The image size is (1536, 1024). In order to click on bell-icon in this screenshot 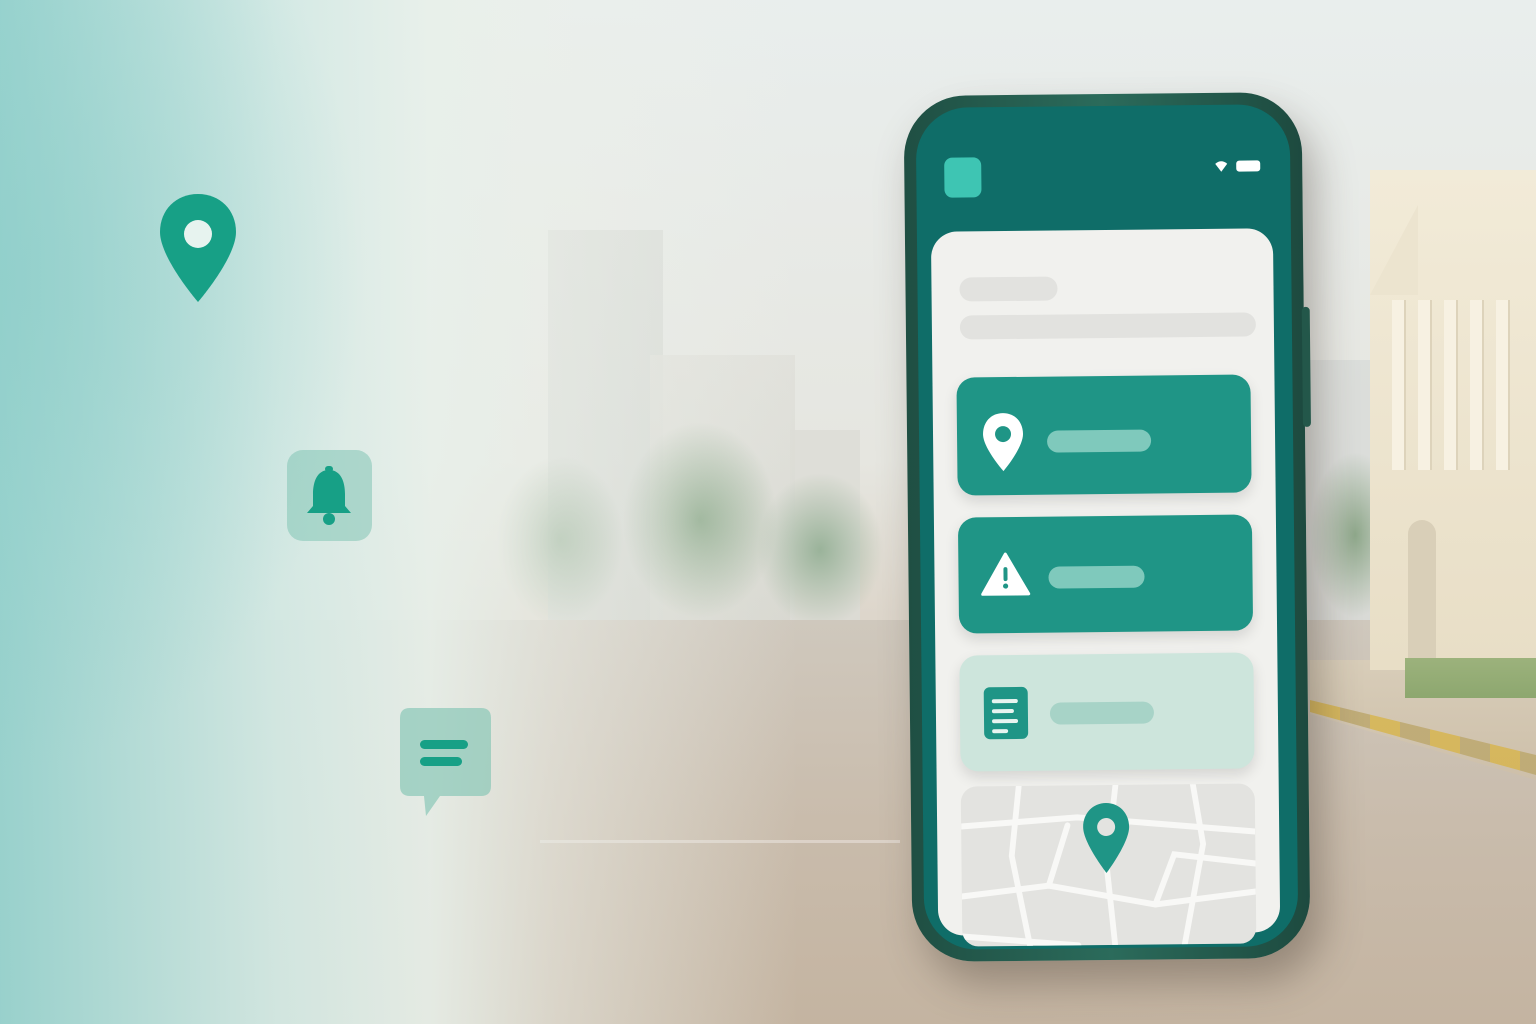, I will do `click(329, 495)`.